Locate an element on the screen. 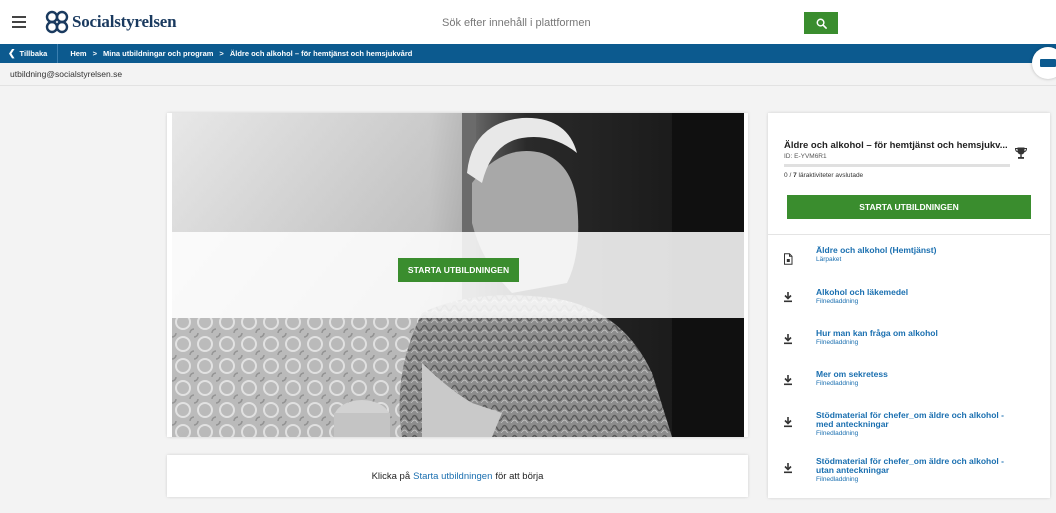 This screenshot has height=513, width=1056. activity-title: Mer om sekretess is located at coordinates (852, 374).